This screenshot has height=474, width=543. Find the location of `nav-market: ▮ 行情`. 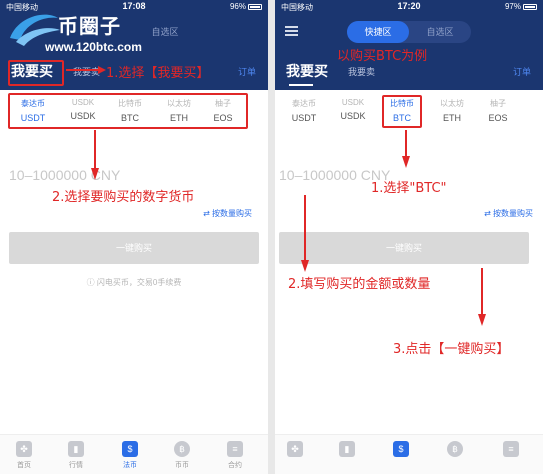

nav-market: ▮ 行情 is located at coordinates (76, 455).